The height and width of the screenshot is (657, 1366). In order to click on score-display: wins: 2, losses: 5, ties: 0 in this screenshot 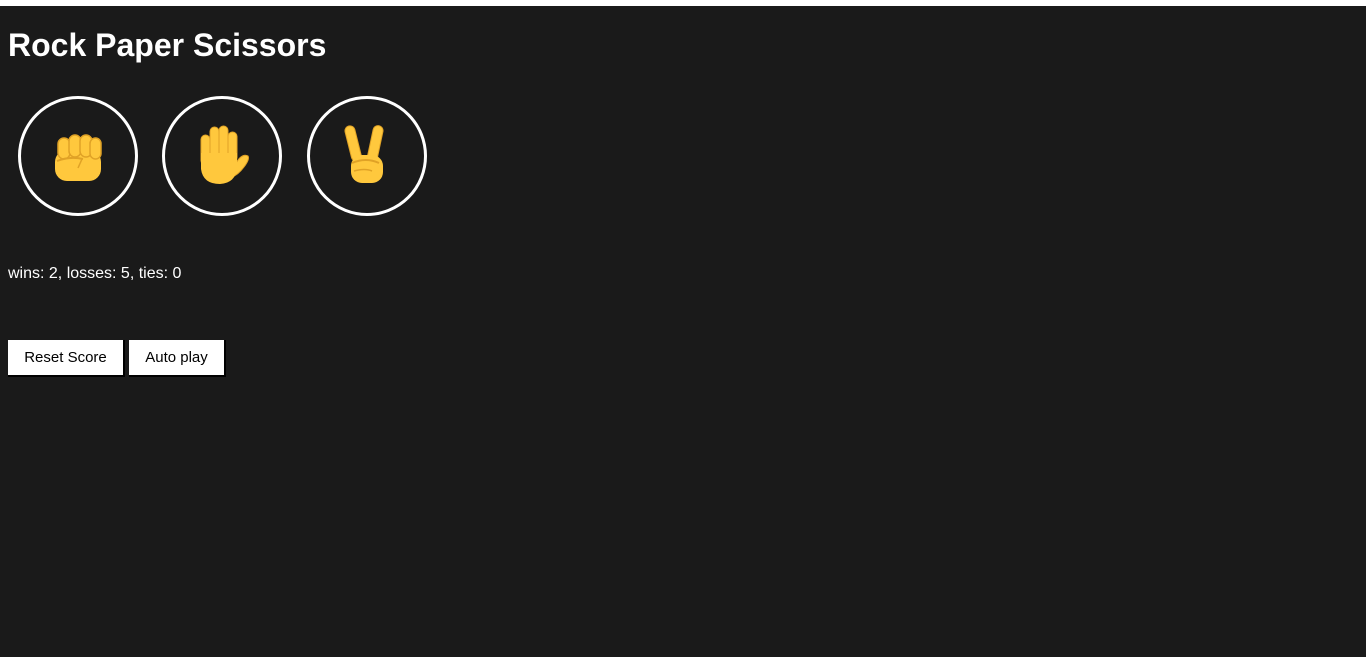, I will do `click(95, 273)`.